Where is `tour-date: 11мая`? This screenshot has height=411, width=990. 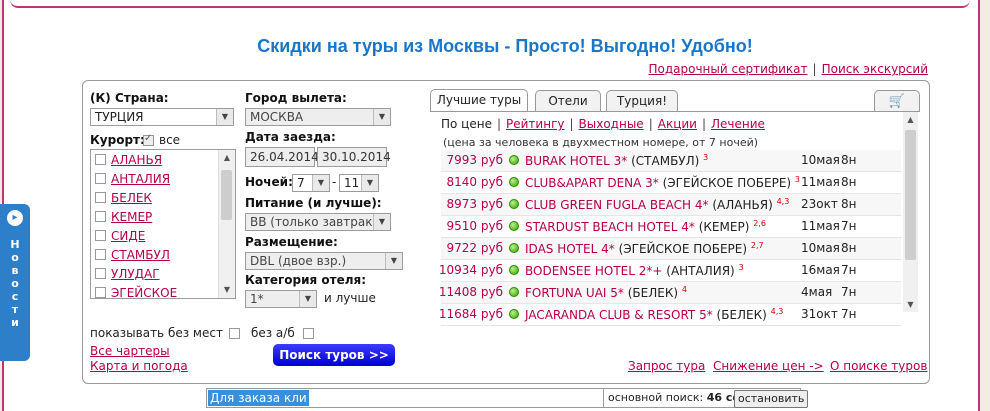
tour-date: 11мая is located at coordinates (820, 182).